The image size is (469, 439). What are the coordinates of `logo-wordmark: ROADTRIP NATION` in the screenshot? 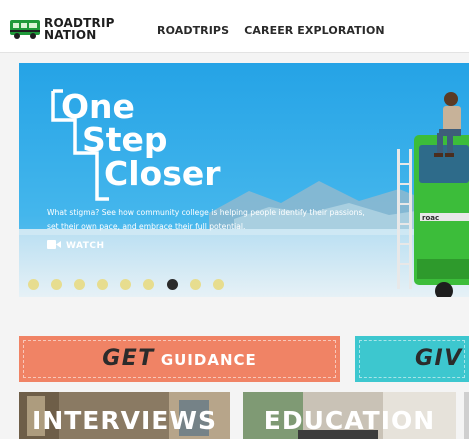 It's located at (79, 29).